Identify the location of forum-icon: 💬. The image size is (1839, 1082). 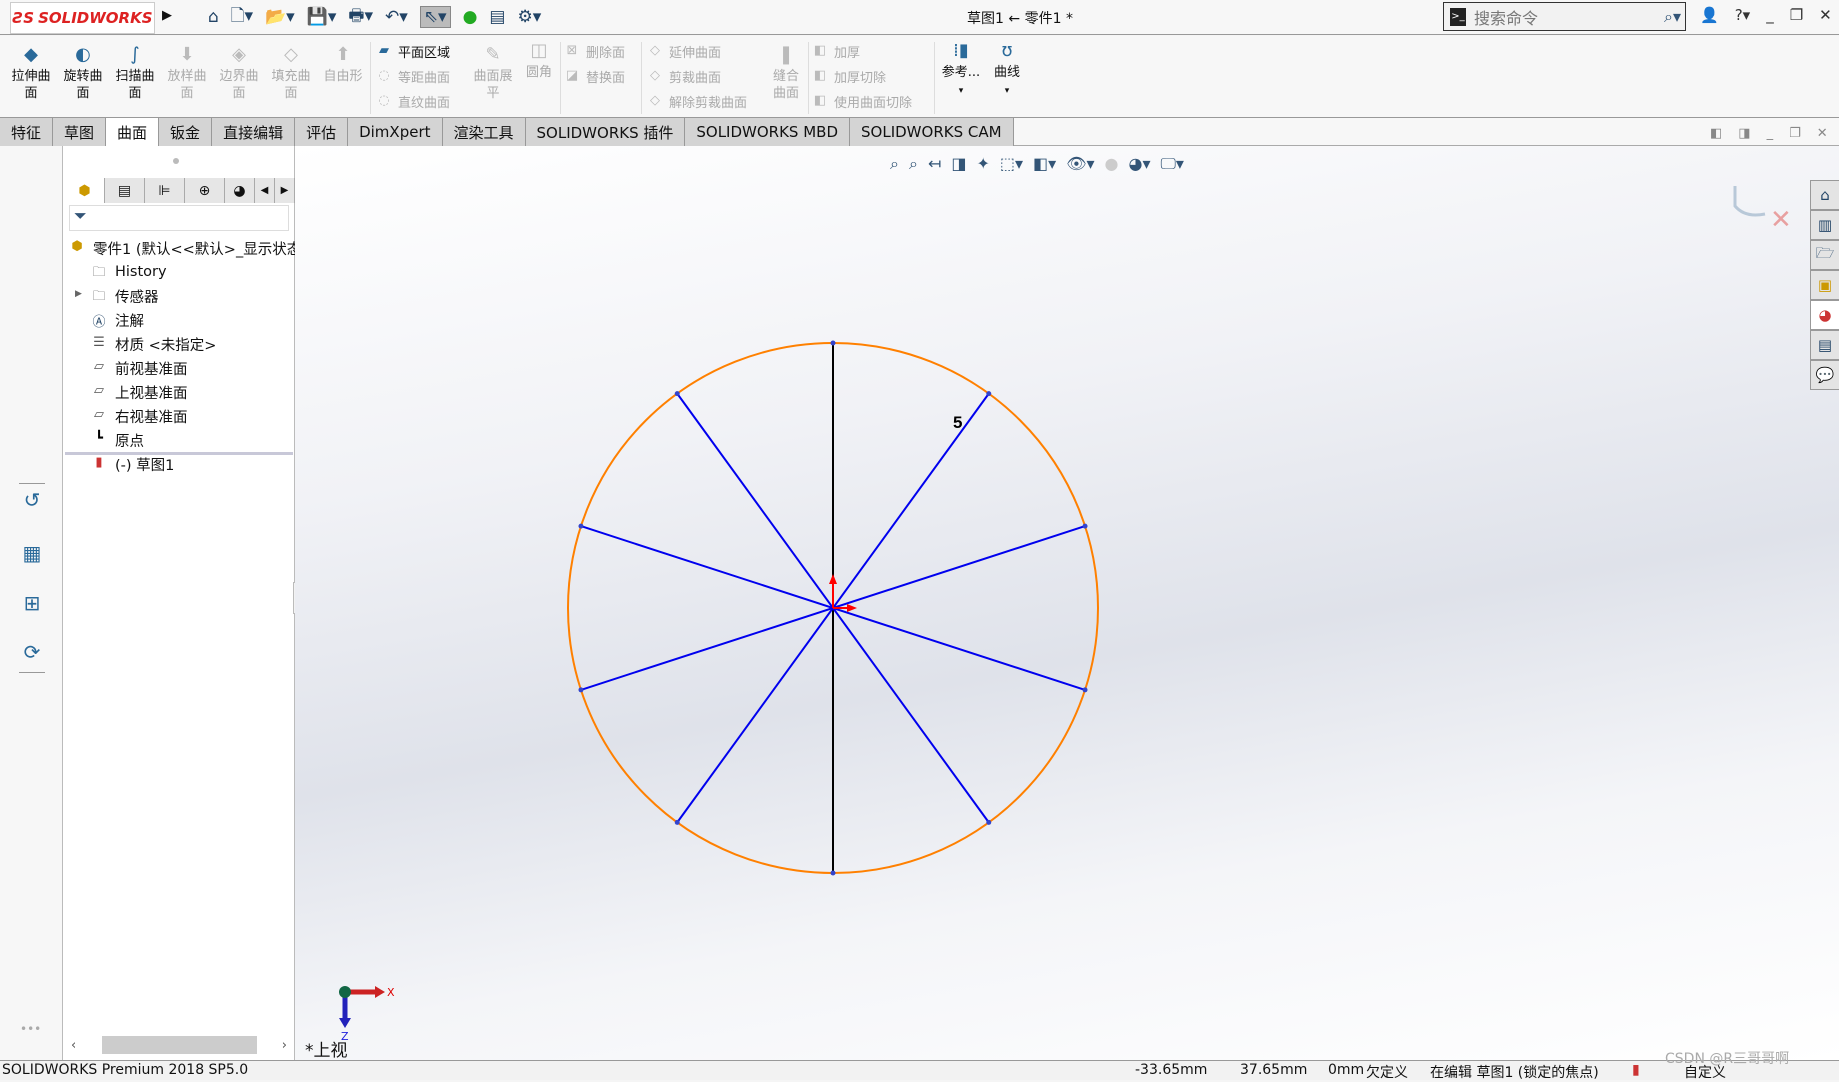
(1824, 375).